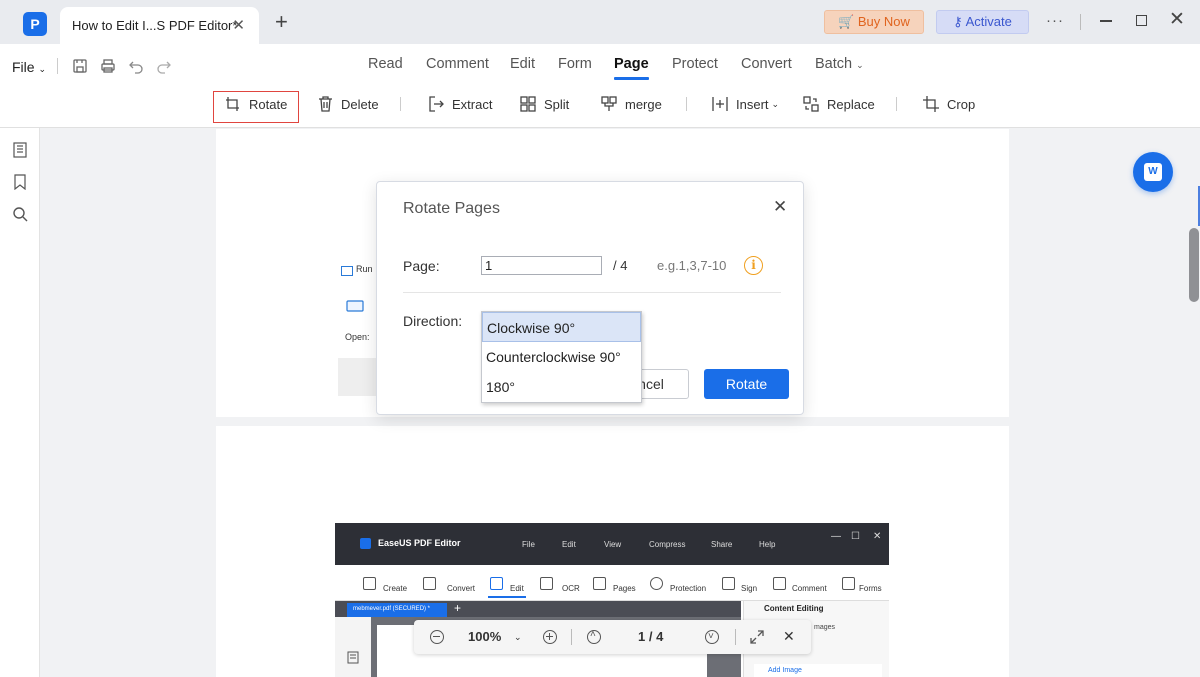 This screenshot has height=677, width=1200. Describe the element at coordinates (437, 637) in the screenshot. I see `zoom-out-icon` at that location.